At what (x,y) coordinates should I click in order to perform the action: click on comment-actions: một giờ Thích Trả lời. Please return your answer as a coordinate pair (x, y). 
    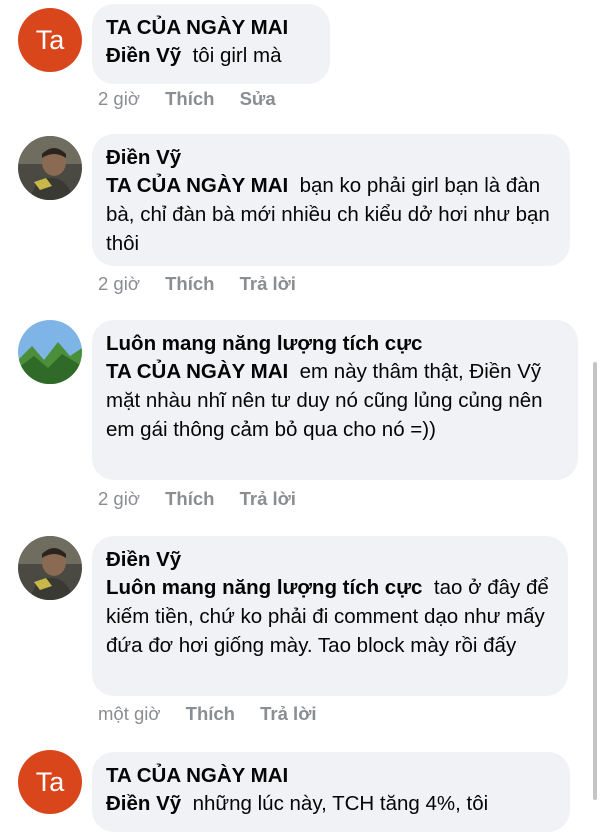
    Looking at the image, I should click on (217, 714).